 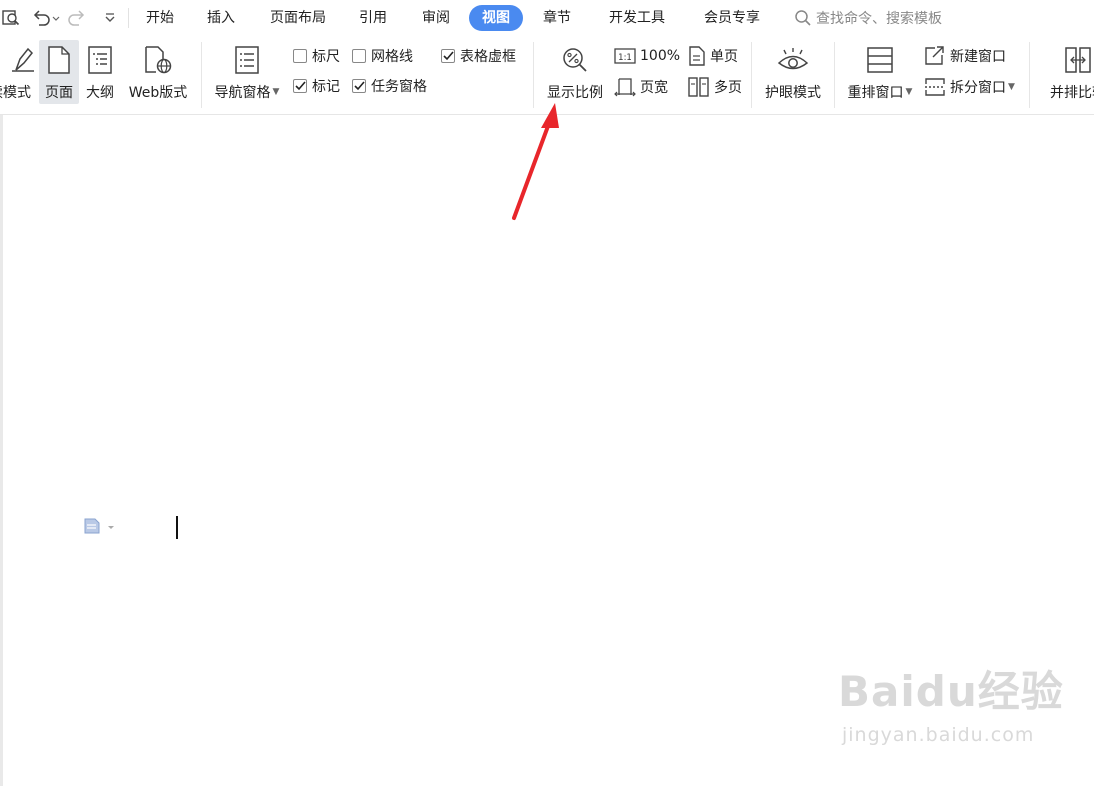 I want to click on table-gridlines-checkbox: 表格虚框, so click(x=478, y=56).